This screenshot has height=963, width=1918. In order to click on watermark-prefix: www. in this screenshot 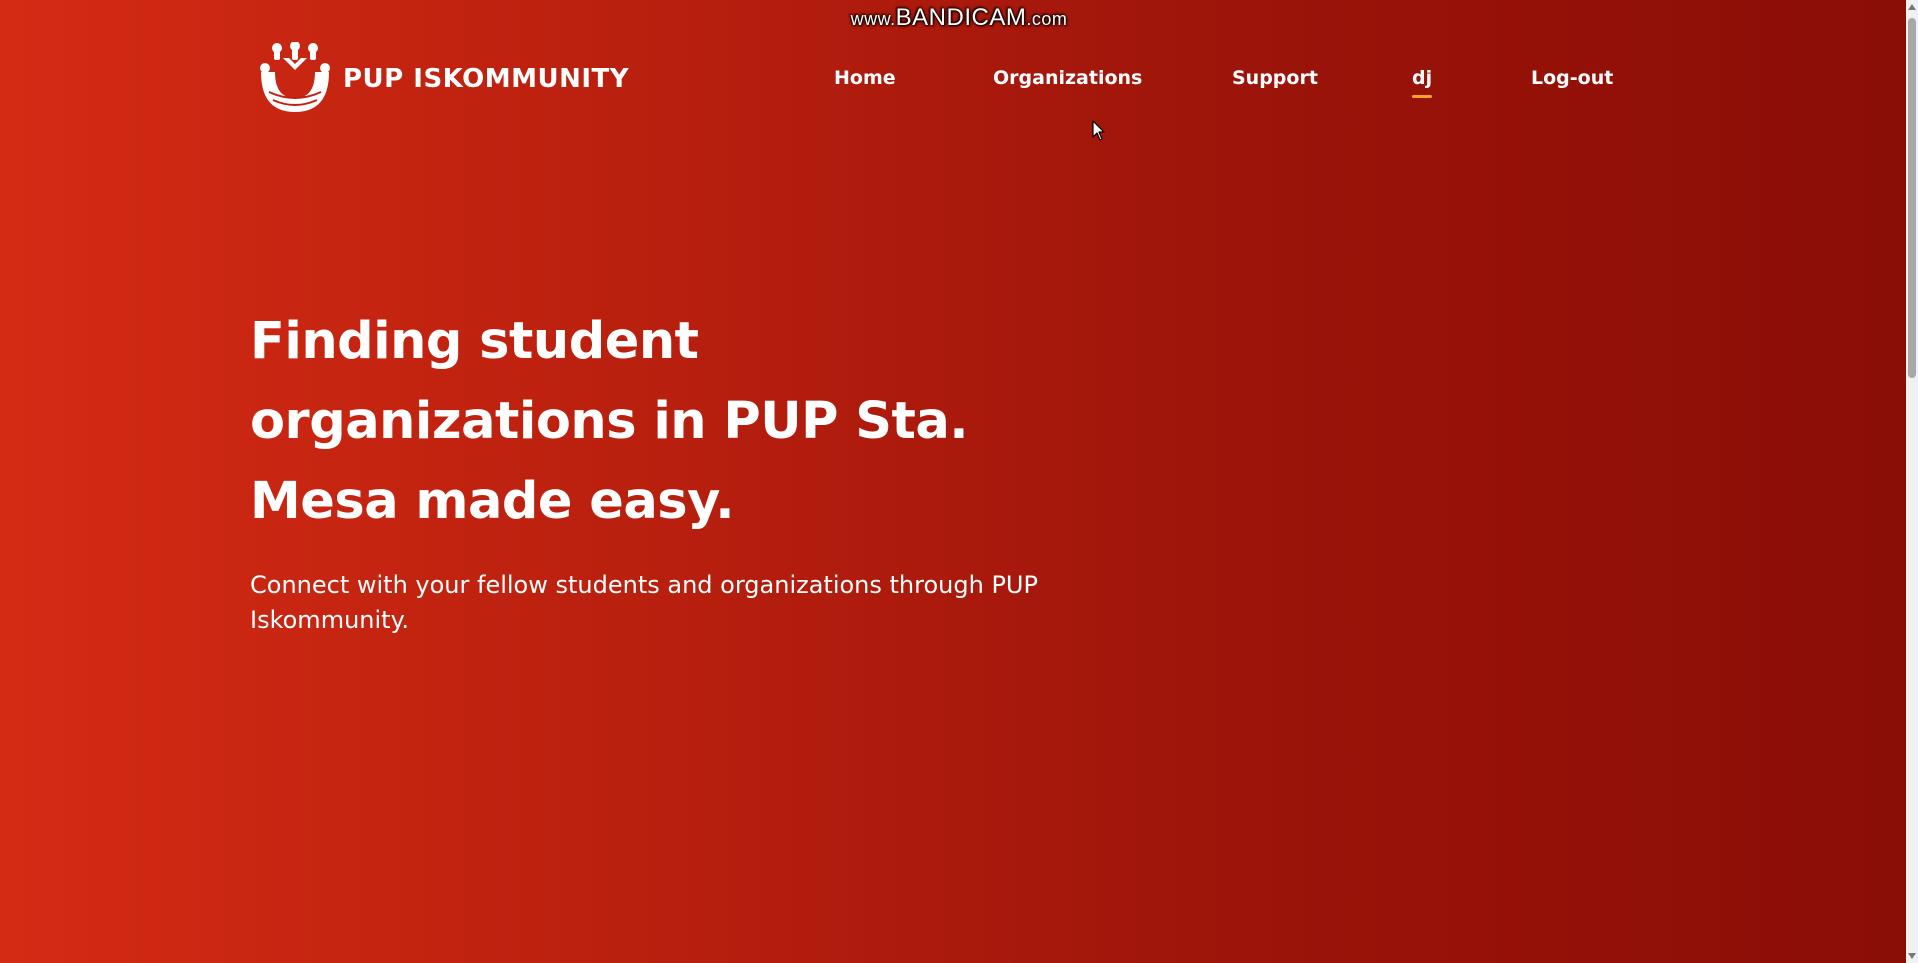, I will do `click(873, 19)`.